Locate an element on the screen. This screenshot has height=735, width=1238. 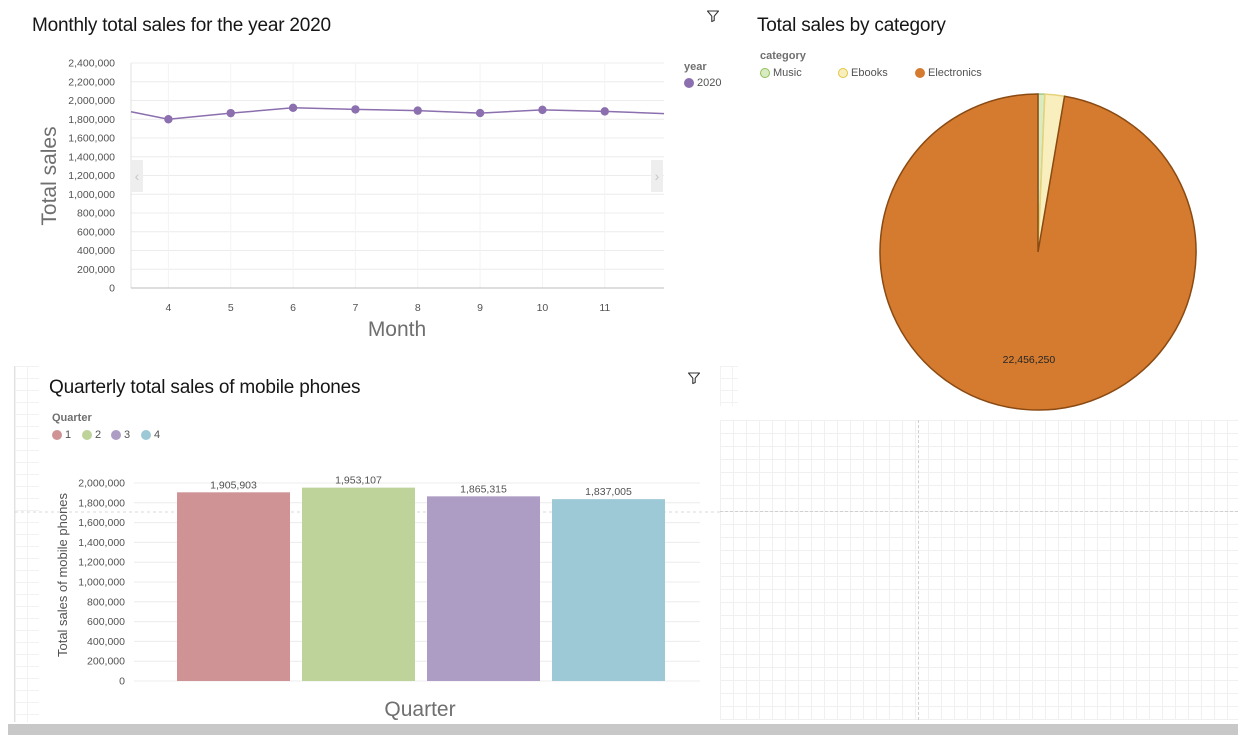
pie-legend-item-ebooks: Ebooks is located at coordinates (863, 73).